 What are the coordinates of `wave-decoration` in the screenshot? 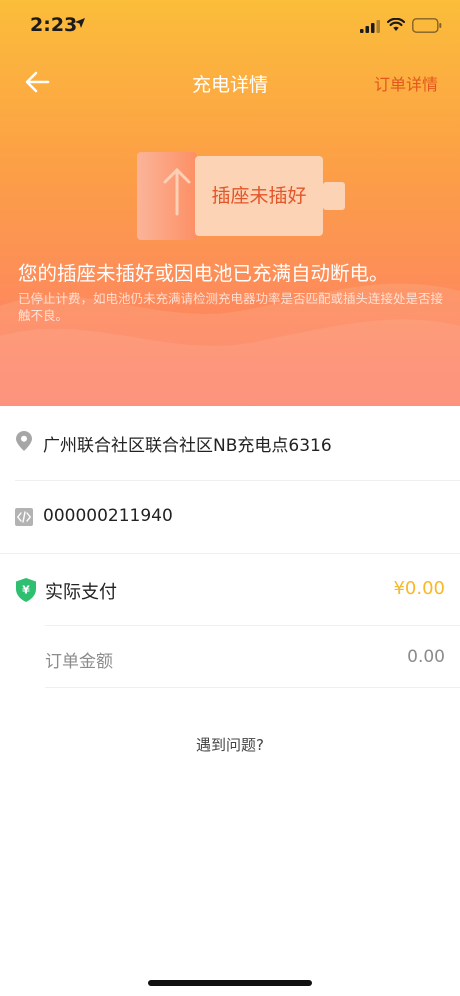 It's located at (230, 344).